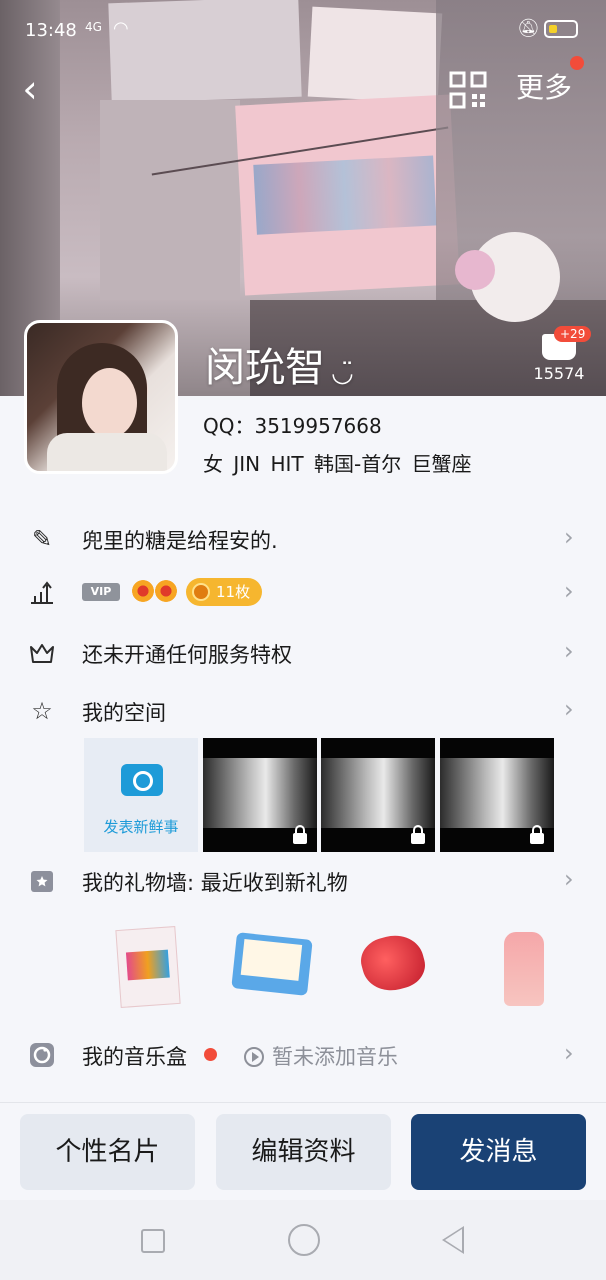 This screenshot has width=606, height=1280. What do you see at coordinates (528, 28) in the screenshot?
I see `mute-icon: 🔕︎` at bounding box center [528, 28].